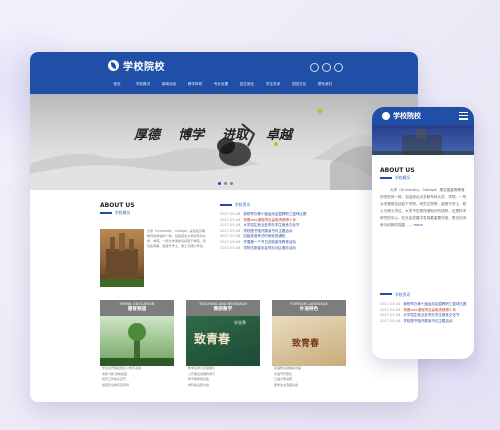  I want to click on nav-item: 招生就业, so click(247, 84).